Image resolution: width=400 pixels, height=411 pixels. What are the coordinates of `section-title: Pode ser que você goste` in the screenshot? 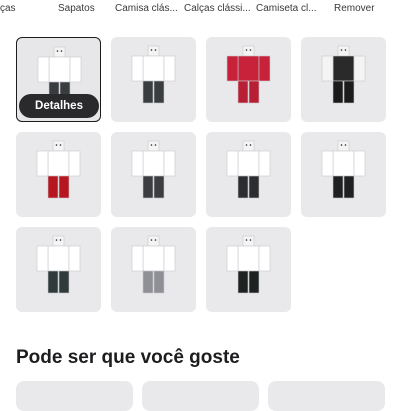 It's located at (128, 357).